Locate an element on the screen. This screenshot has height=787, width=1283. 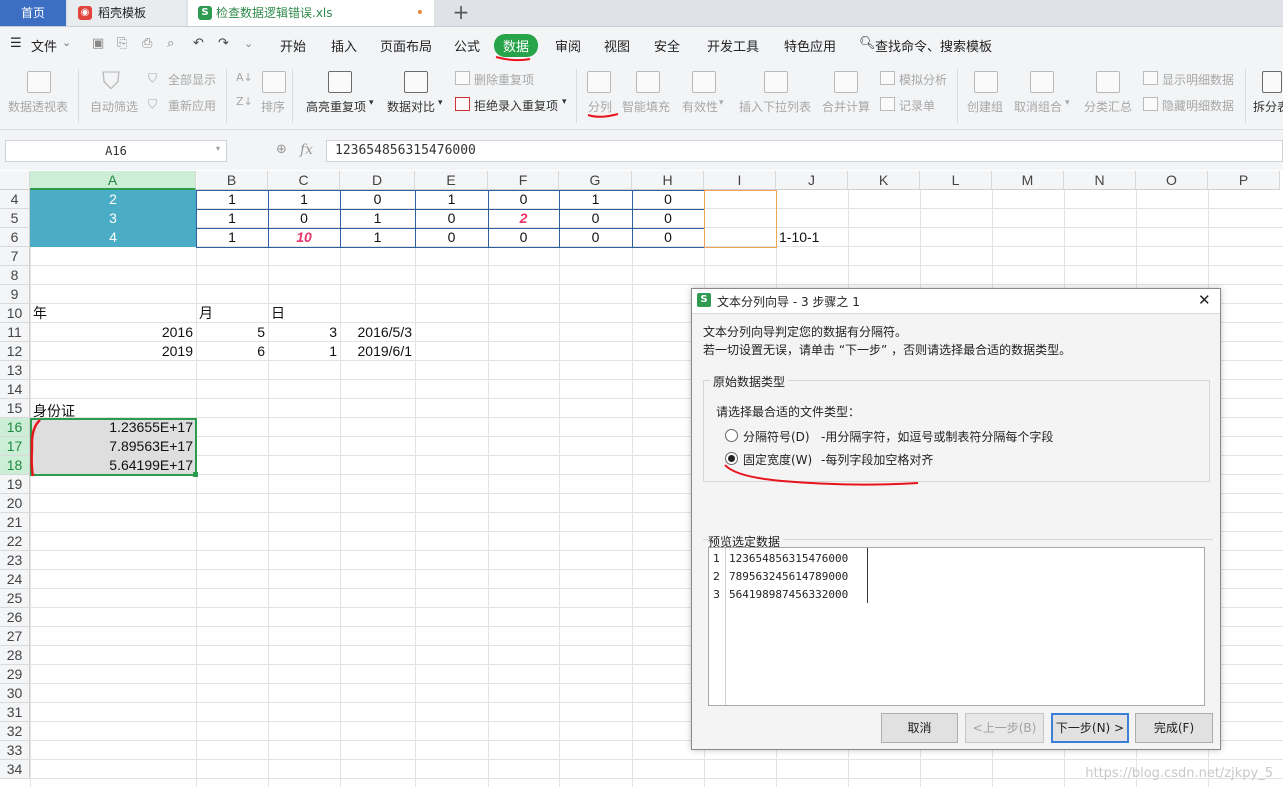
menu-file: 文件 is located at coordinates (44, 45).